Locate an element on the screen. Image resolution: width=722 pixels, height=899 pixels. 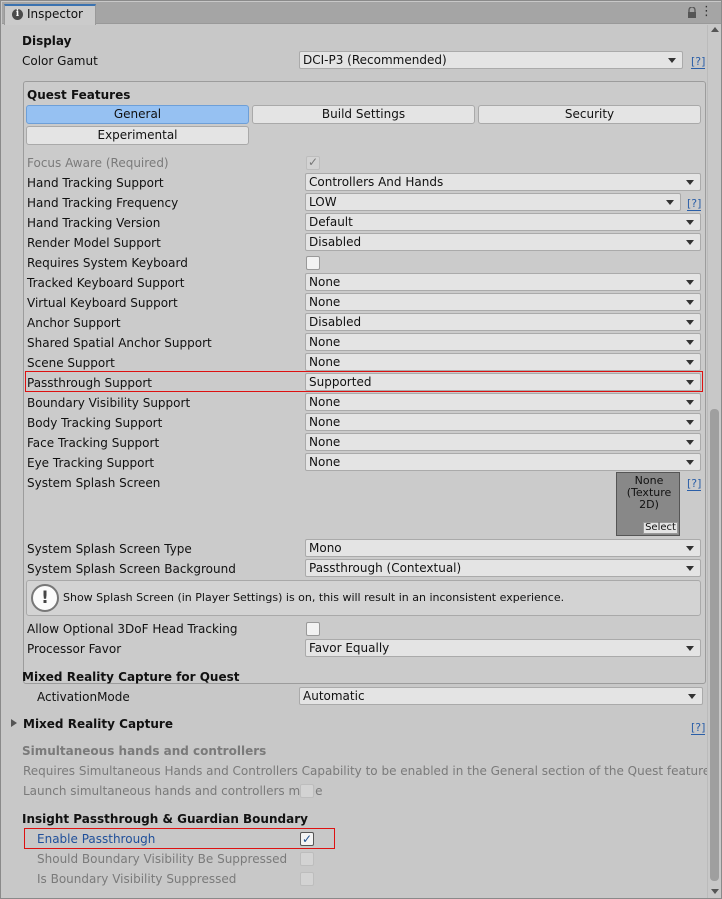
scroll-down-icon is located at coordinates (715, 891).